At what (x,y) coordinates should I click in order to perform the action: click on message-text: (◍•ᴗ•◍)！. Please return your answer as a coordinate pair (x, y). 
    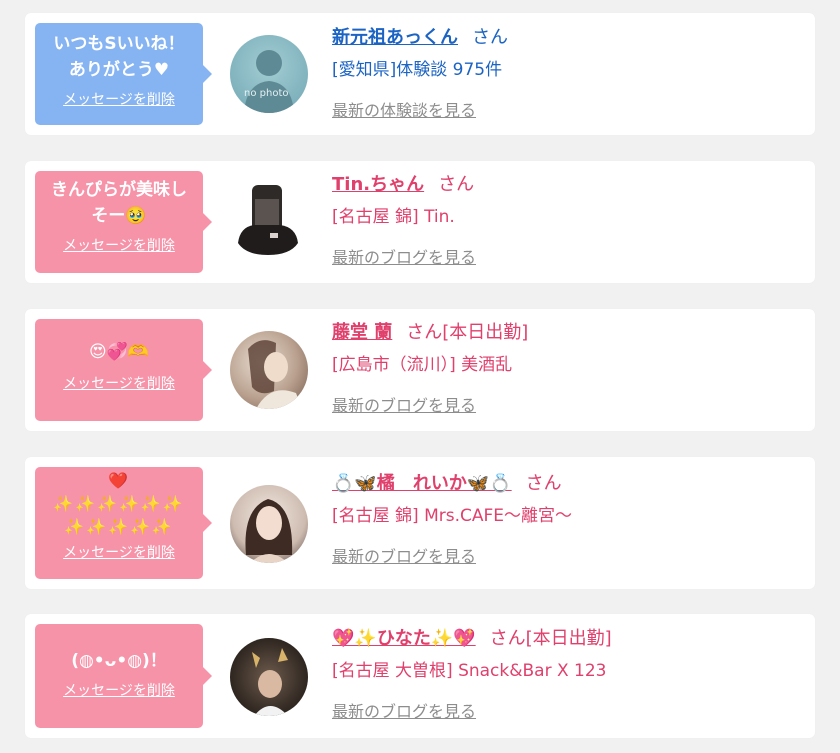
    Looking at the image, I should click on (119, 661).